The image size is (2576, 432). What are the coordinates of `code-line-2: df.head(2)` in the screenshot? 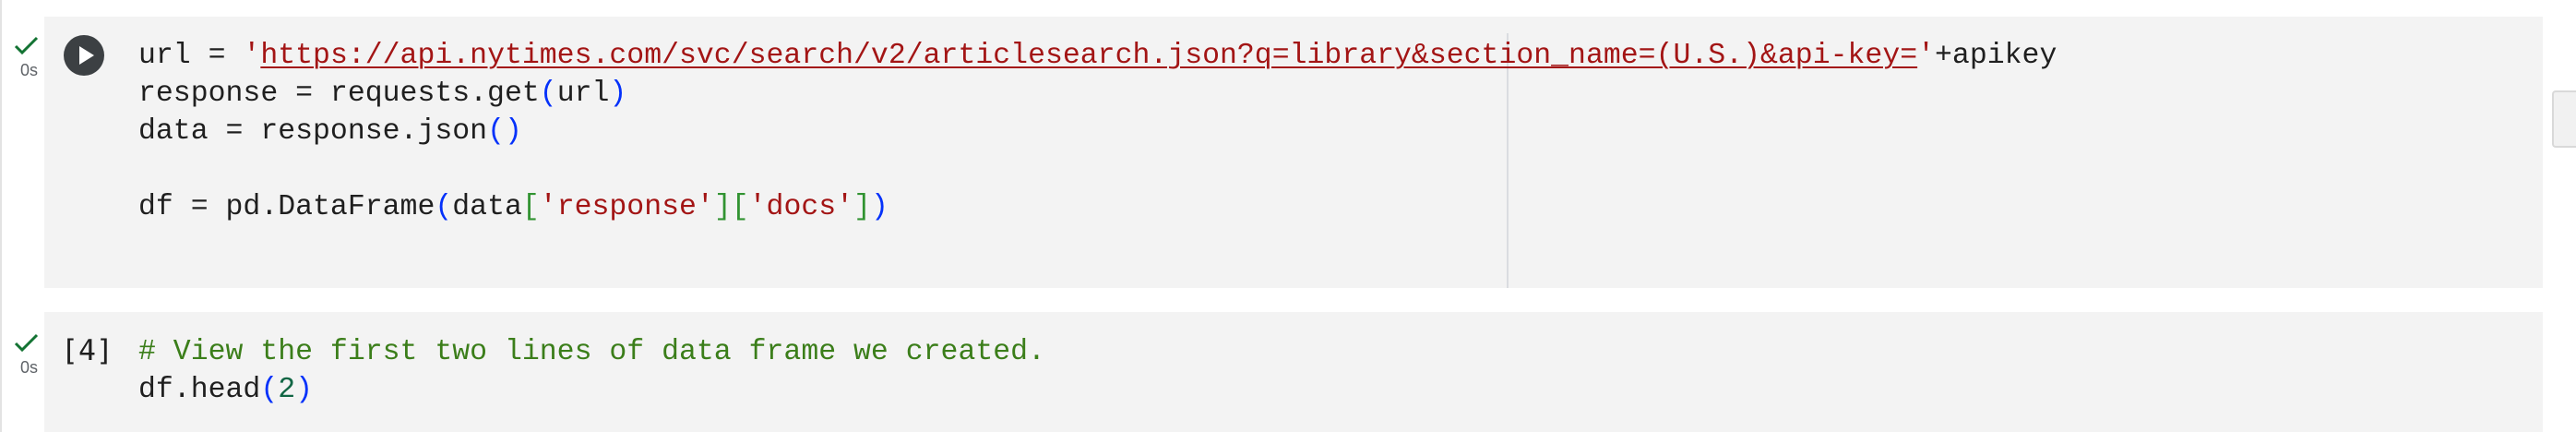 It's located at (226, 390).